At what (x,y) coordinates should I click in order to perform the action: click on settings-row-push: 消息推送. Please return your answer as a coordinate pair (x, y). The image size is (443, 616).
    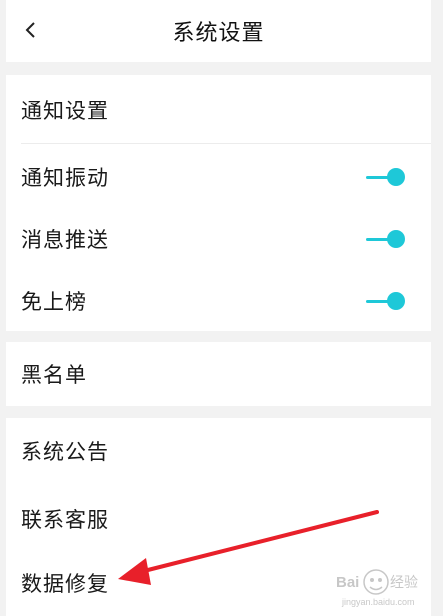
    Looking at the image, I should click on (218, 239).